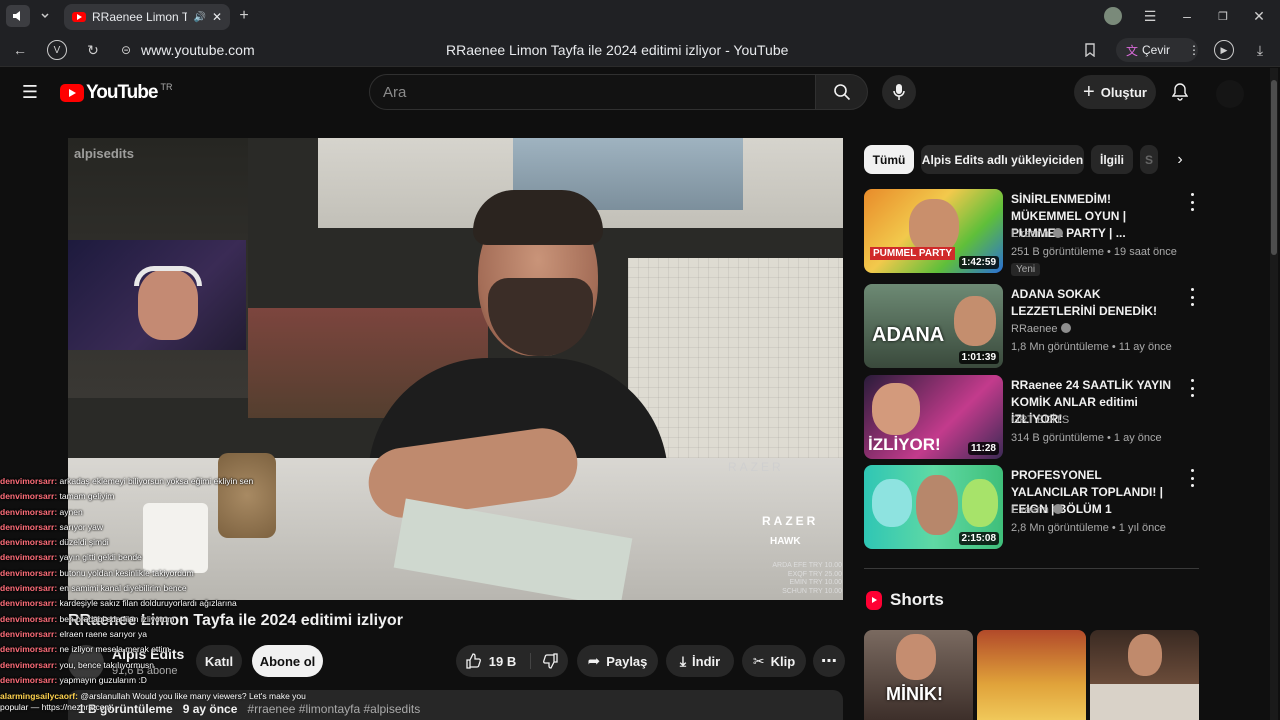 This screenshot has width=1280, height=720. I want to click on guide-menu-icon: ☰, so click(30, 92).